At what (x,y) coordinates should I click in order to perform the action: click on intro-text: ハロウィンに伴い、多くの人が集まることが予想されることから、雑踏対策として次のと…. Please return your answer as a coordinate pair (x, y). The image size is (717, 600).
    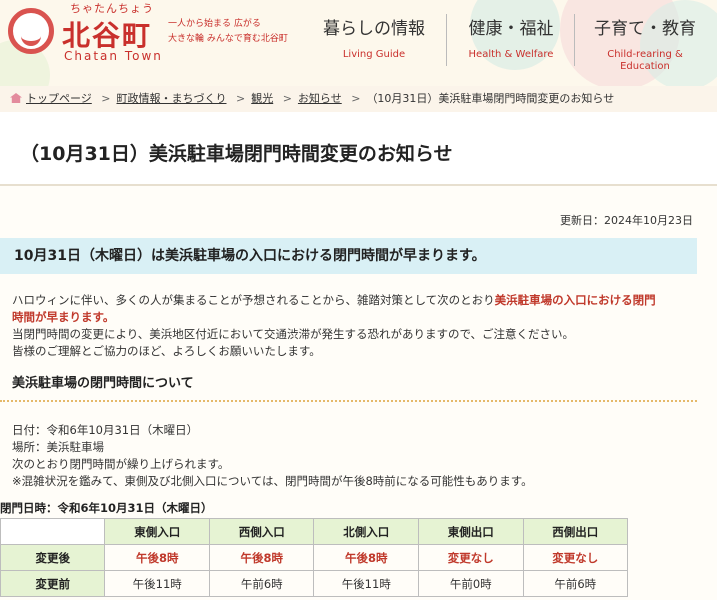
    Looking at the image, I should click on (352, 326).